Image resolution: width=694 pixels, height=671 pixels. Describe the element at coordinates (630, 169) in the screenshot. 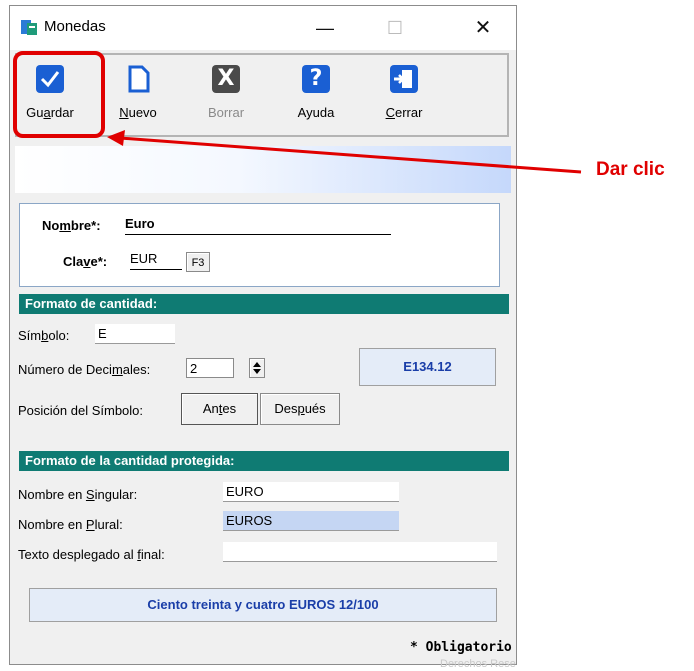

I see `dar-clic-annotation: Dar clic` at that location.